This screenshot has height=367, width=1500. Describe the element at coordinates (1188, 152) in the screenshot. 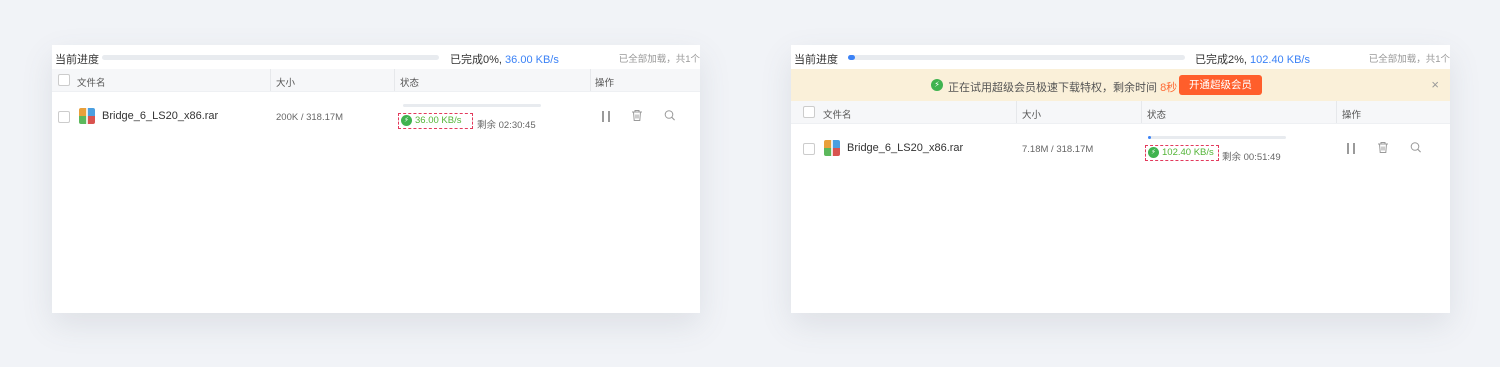

I see `speed-value: 102.40 KB/s` at that location.